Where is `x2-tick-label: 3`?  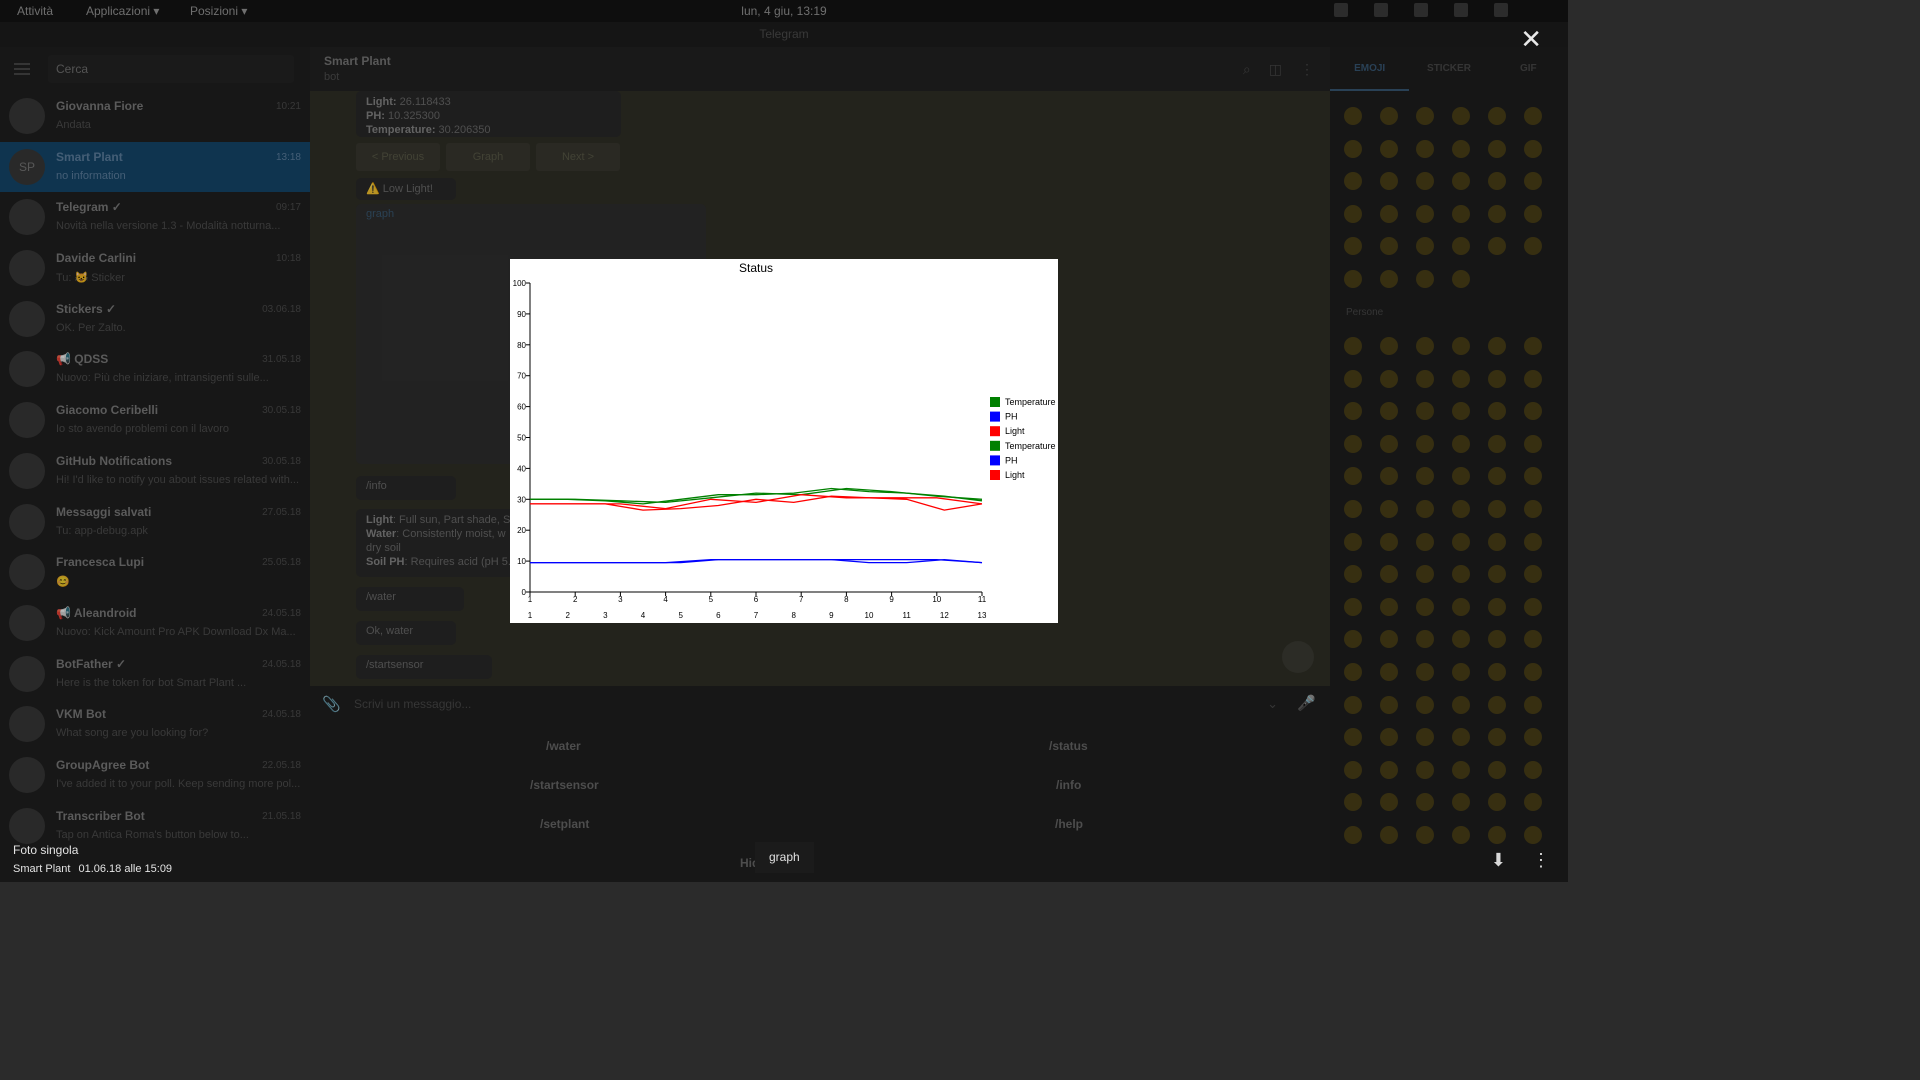 x2-tick-label: 3 is located at coordinates (605, 615).